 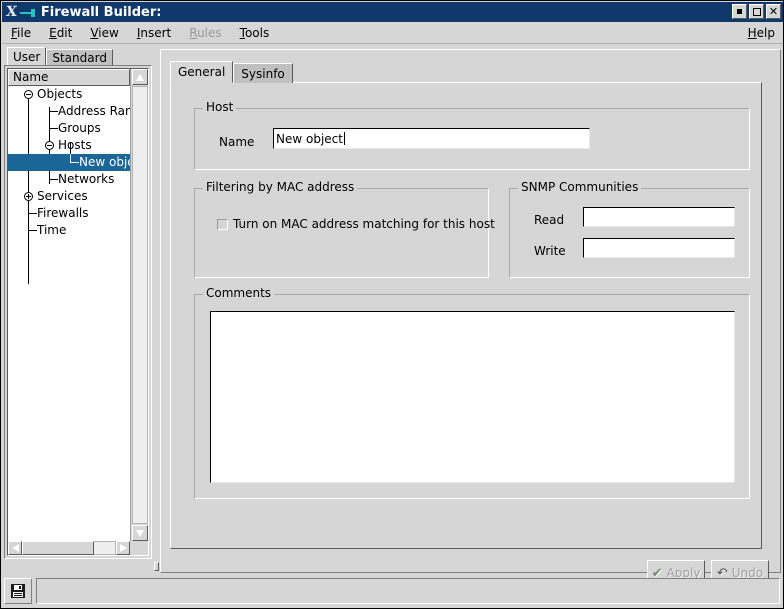 What do you see at coordinates (86, 179) in the screenshot?
I see `tree-item-networks-label: Networks` at bounding box center [86, 179].